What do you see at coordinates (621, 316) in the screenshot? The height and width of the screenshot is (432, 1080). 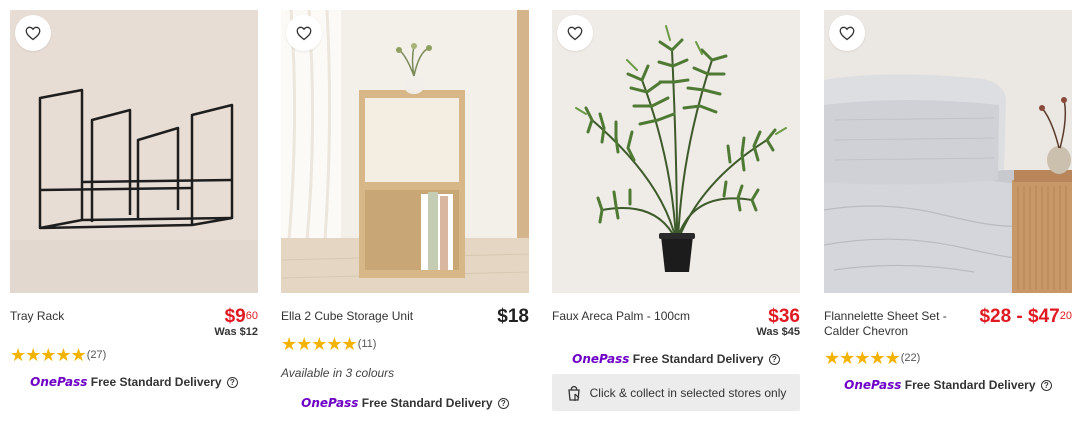 I see `product-name: Faux Areca Palm - 100cm` at bounding box center [621, 316].